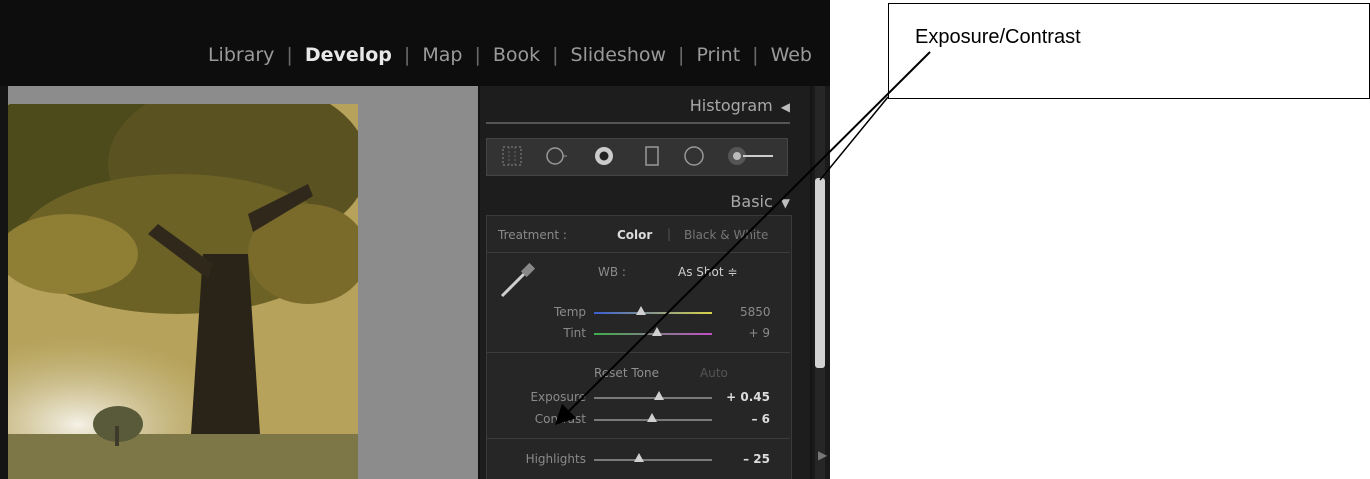  I want to click on module-book: Book, so click(516, 55).